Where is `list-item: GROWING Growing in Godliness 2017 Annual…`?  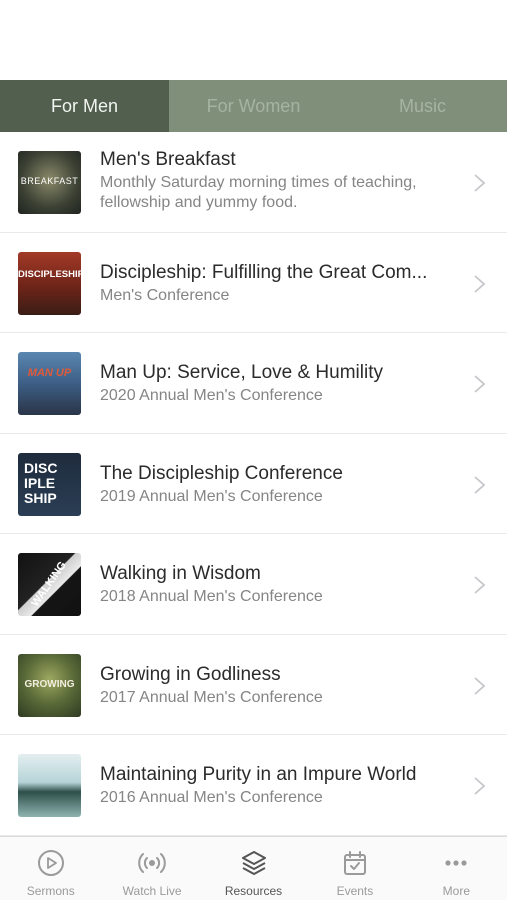 list-item: GROWING Growing in Godliness 2017 Annual… is located at coordinates (253, 685).